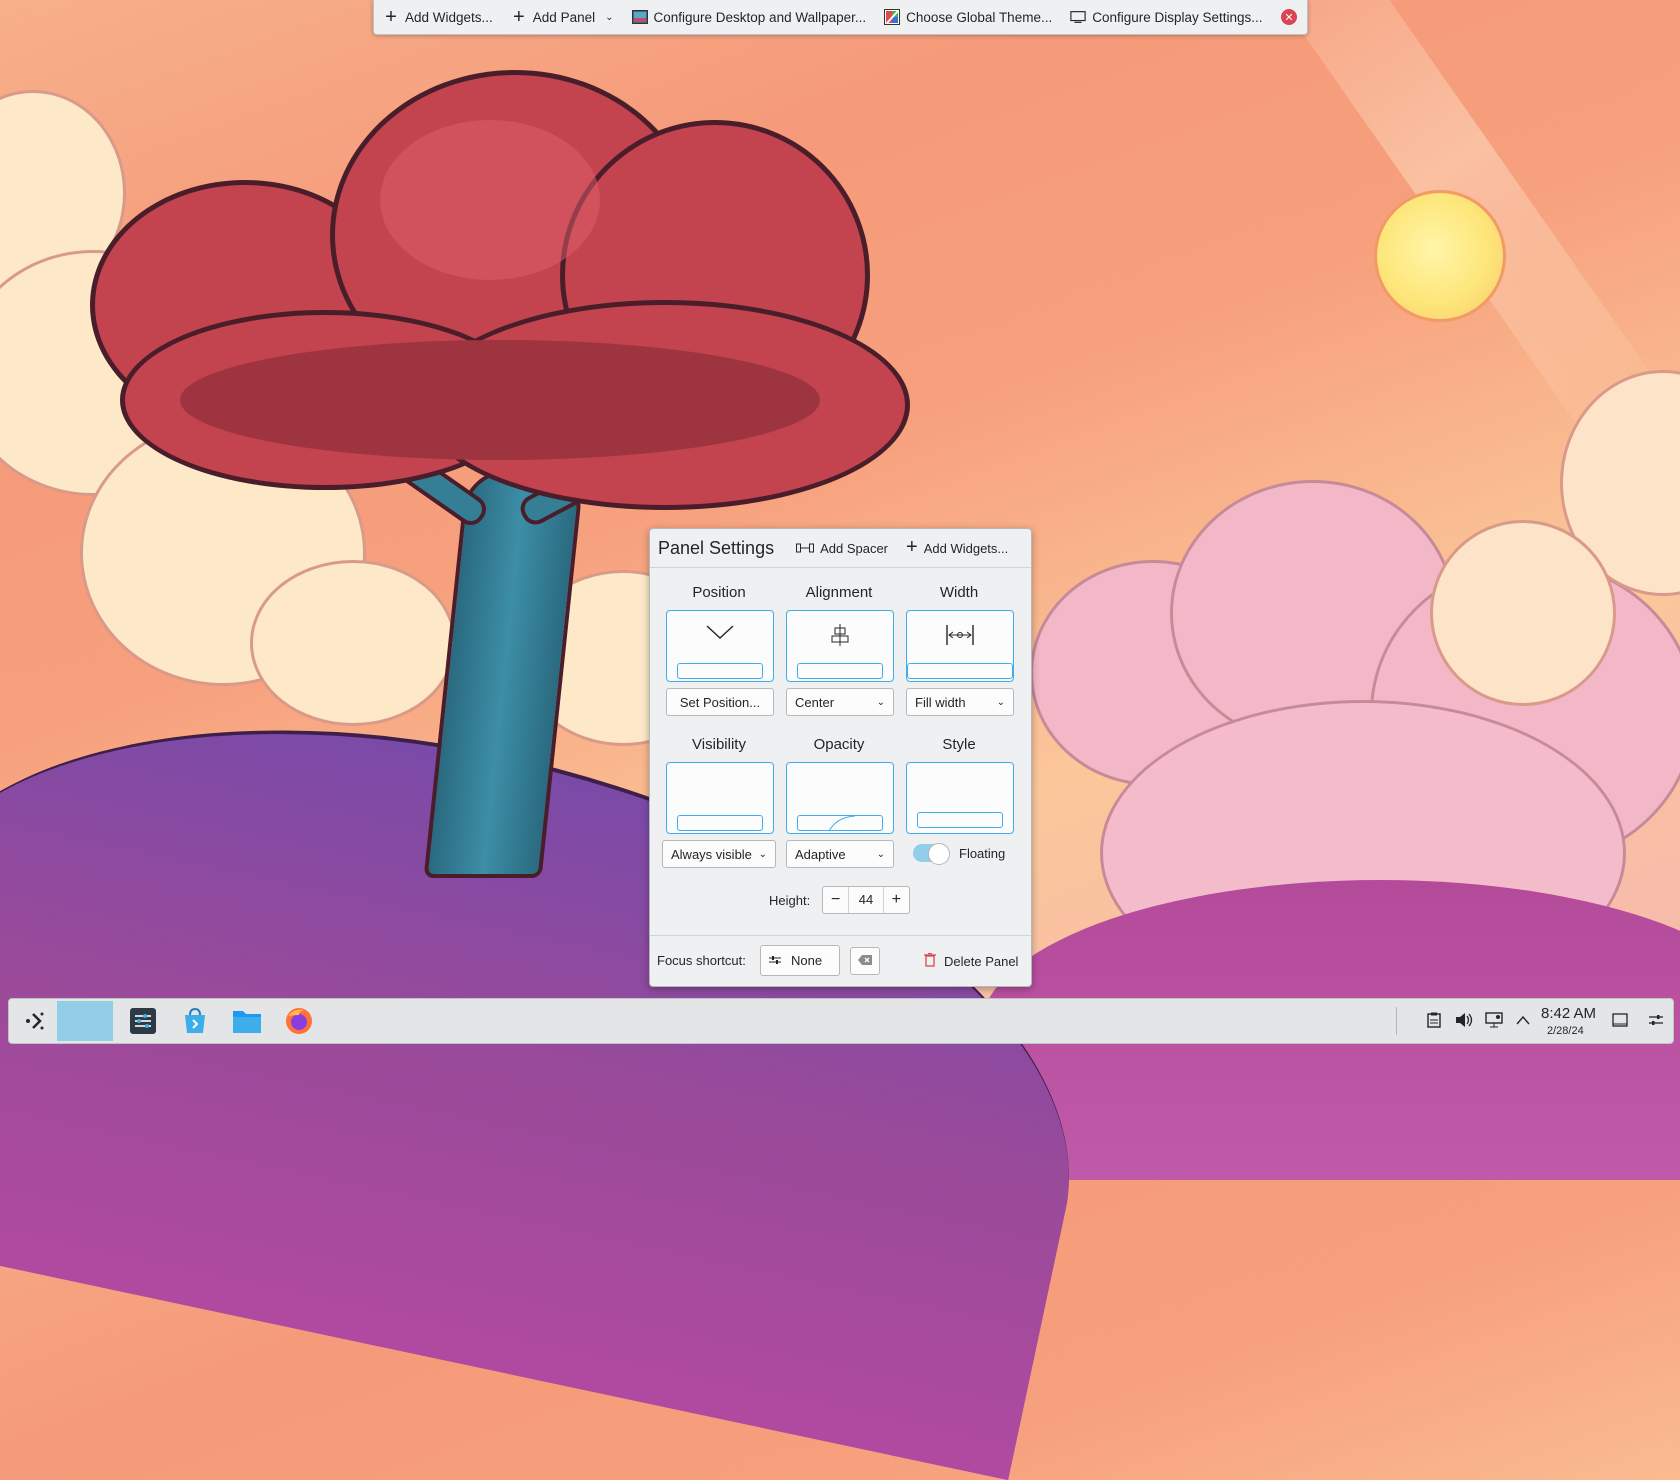 Image resolution: width=1680 pixels, height=1480 pixels. Describe the element at coordinates (840, 702) in the screenshot. I see `alignment-select: Center ⌄` at that location.